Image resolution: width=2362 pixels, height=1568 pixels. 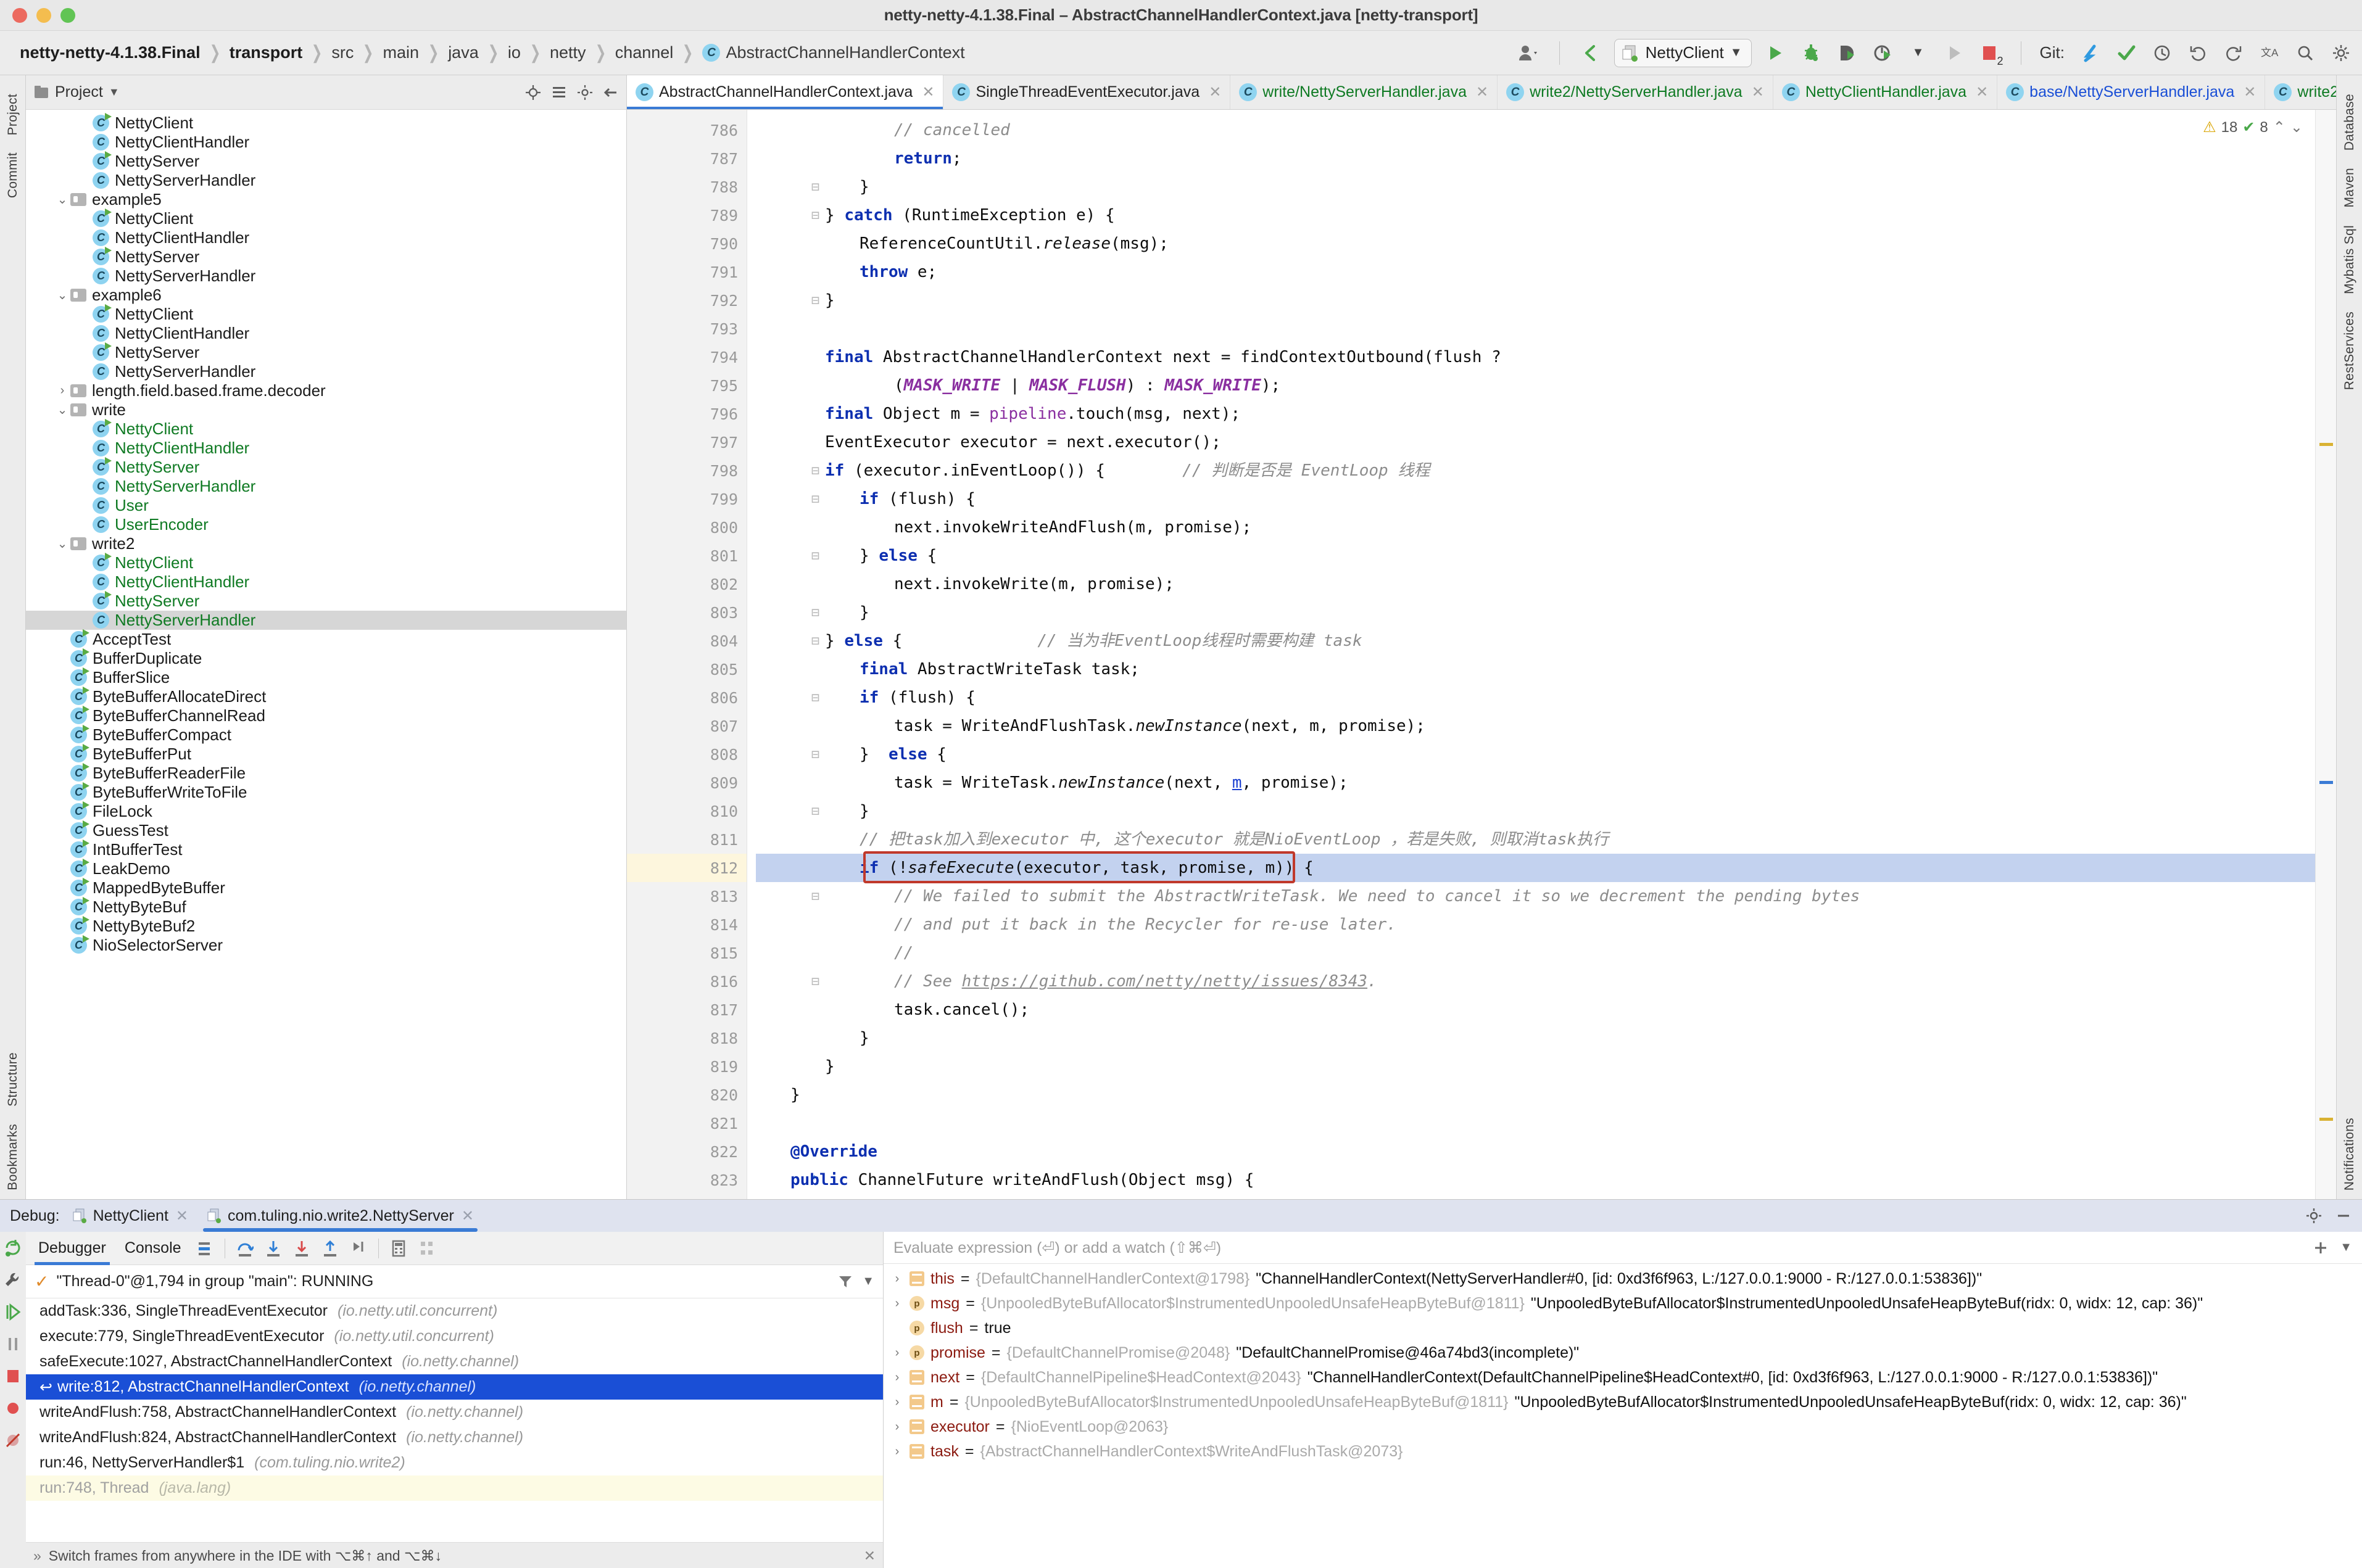 I want to click on gutter-line-number: 809, so click(x=687, y=783).